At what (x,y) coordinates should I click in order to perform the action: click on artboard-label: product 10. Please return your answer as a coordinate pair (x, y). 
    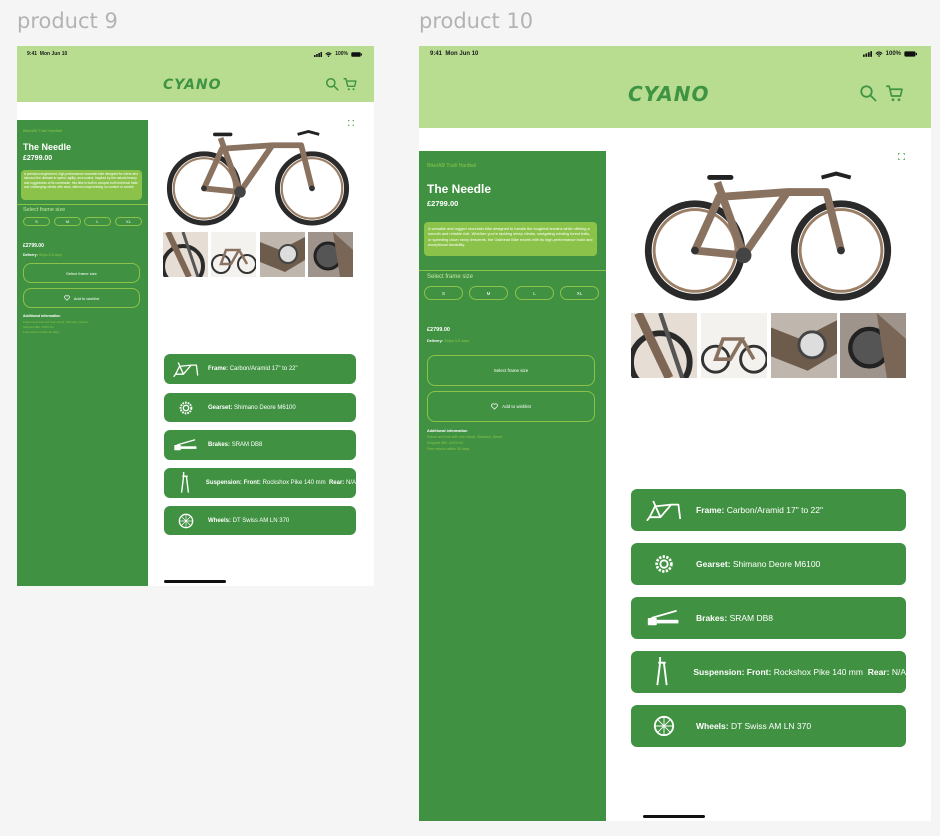
    Looking at the image, I should click on (476, 21).